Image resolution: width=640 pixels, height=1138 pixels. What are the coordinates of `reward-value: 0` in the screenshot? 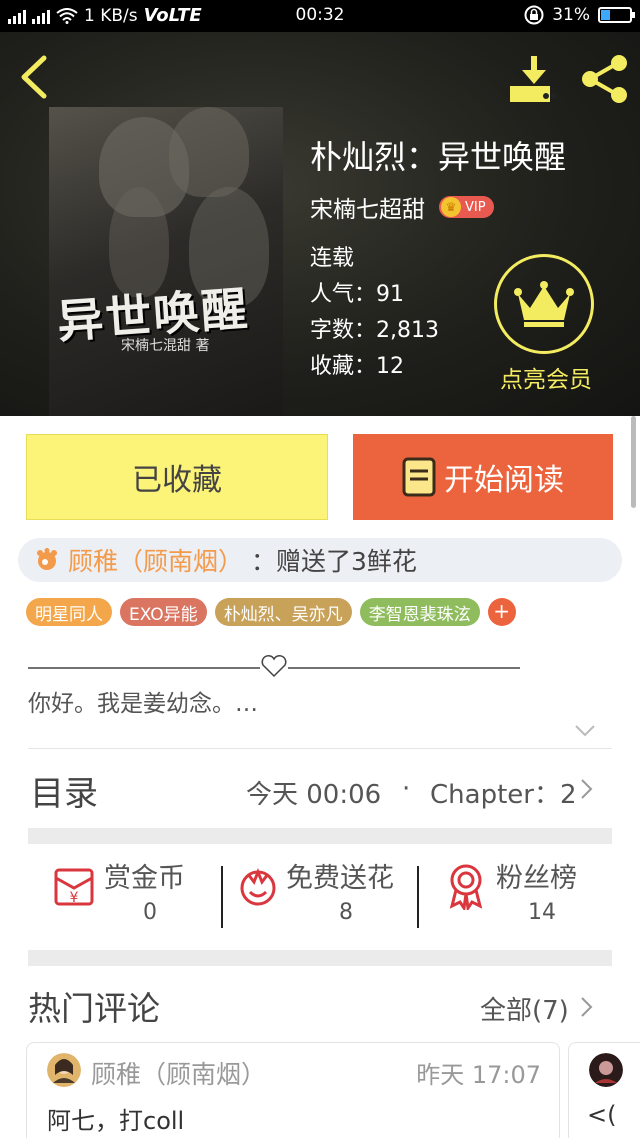 It's located at (150, 912).